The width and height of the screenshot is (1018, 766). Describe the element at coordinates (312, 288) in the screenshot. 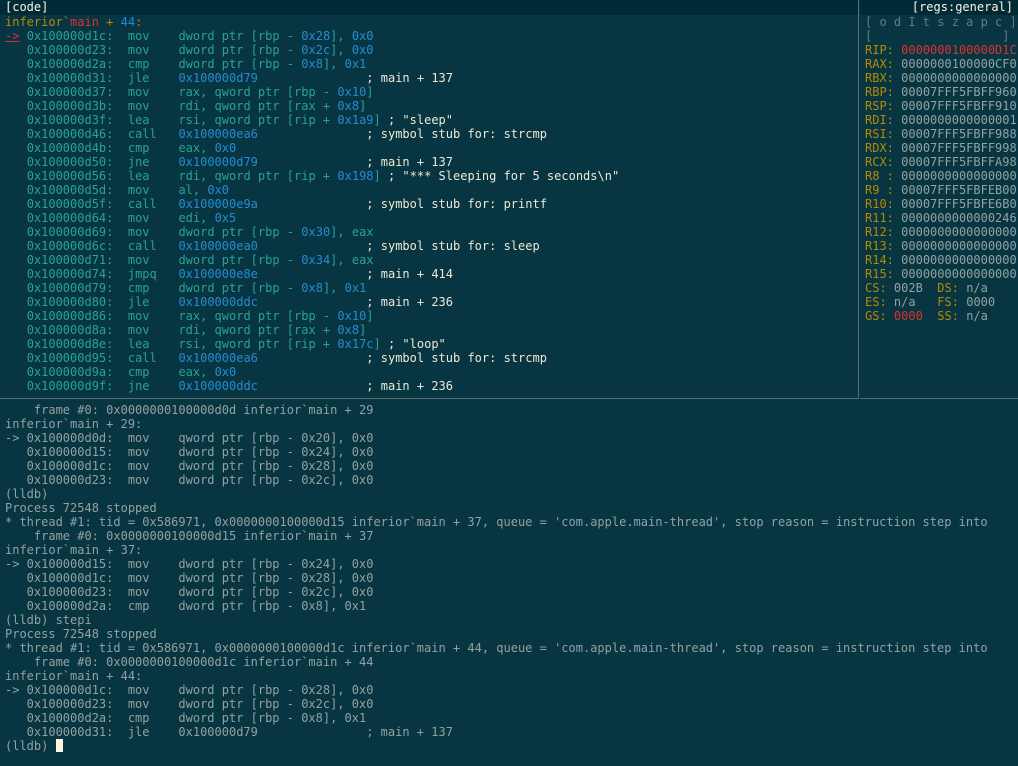

I see `instruction-operand-number: 0x8` at that location.